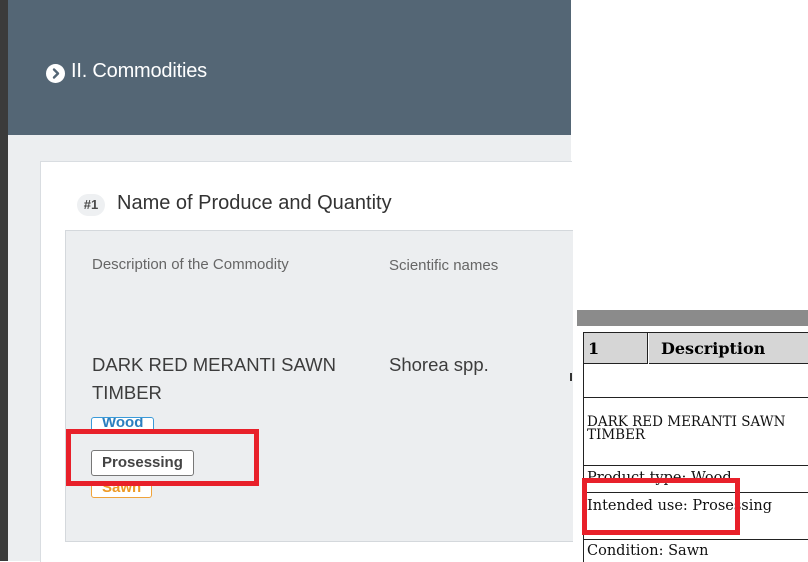 The height and width of the screenshot is (562, 808). Describe the element at coordinates (139, 71) in the screenshot. I see `section-title: II. Commodities` at that location.